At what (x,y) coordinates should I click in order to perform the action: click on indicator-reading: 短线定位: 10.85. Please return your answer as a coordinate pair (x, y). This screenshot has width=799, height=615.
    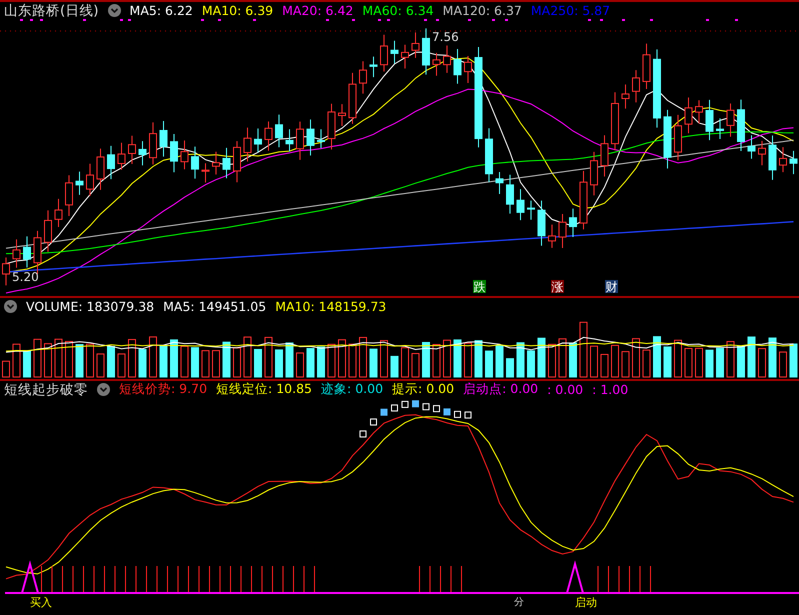
    Looking at the image, I should click on (264, 389).